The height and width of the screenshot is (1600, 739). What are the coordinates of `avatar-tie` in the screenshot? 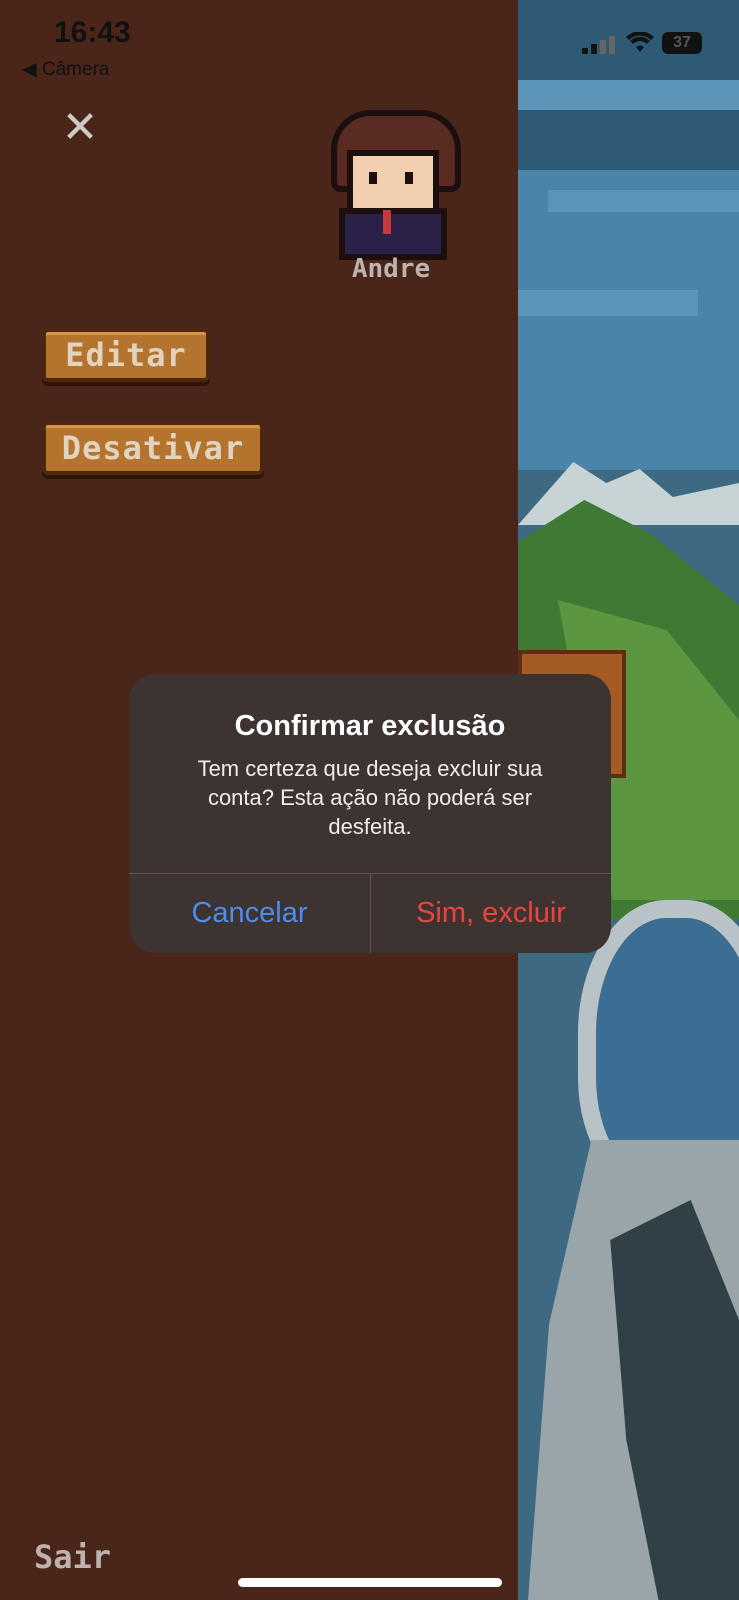 It's located at (387, 222).